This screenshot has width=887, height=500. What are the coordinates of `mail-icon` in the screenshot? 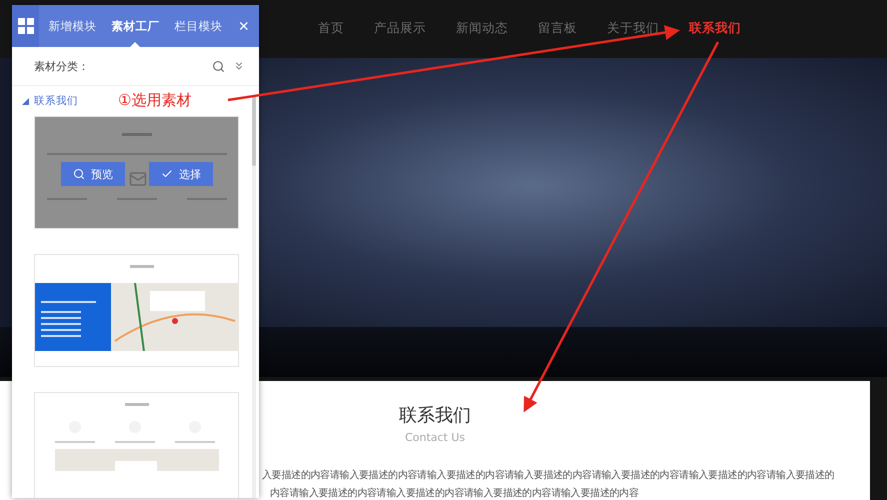 It's located at (138, 179).